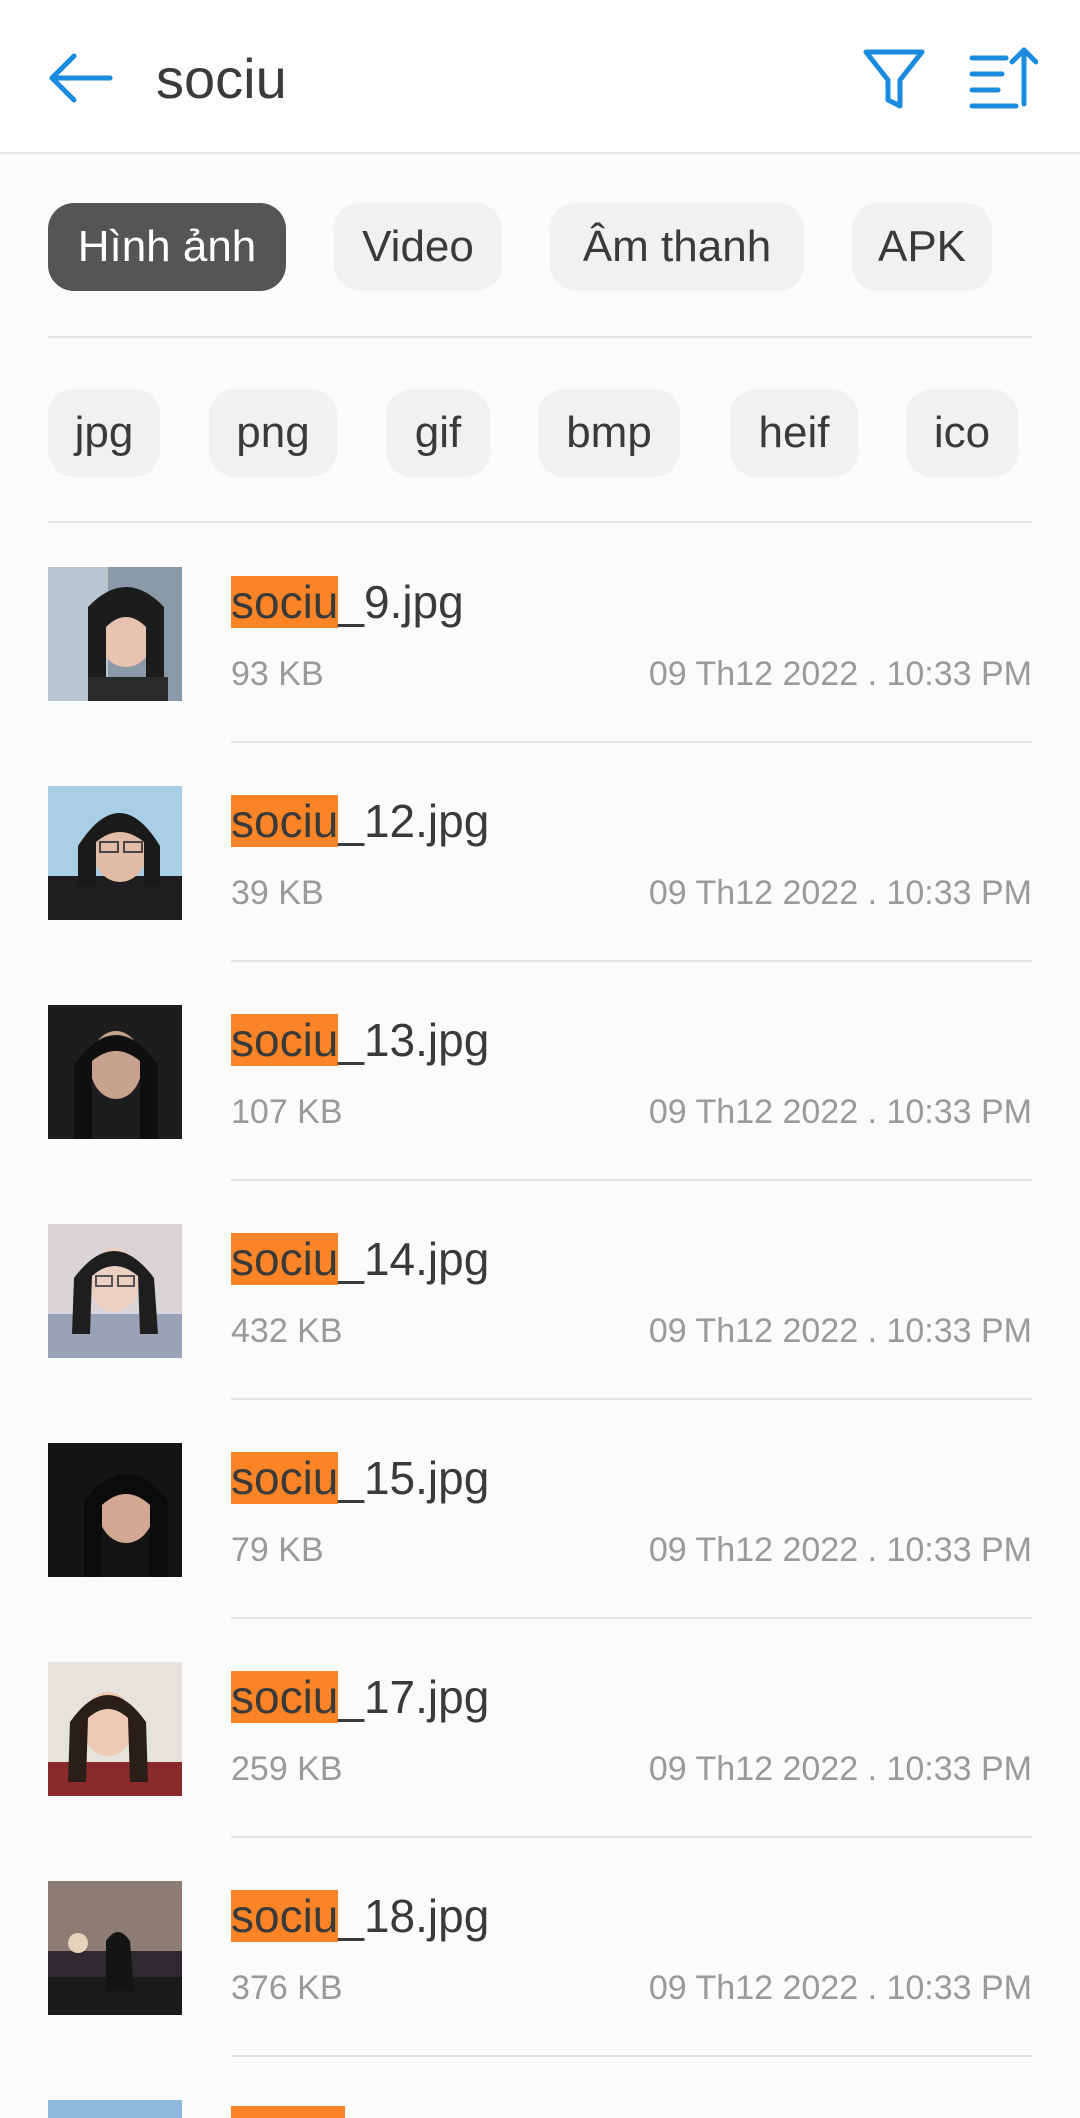 This screenshot has width=1080, height=2118. Describe the element at coordinates (360, 821) in the screenshot. I see `file-name: sociu_12.jpg` at that location.